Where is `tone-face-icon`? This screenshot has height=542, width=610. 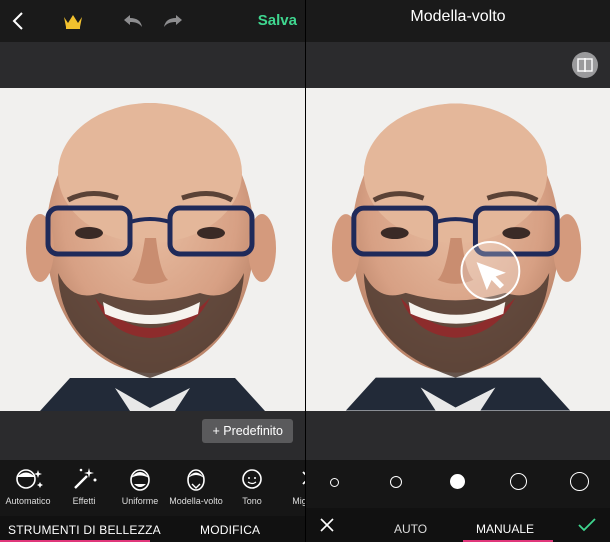
tone-face-icon is located at coordinates (252, 479).